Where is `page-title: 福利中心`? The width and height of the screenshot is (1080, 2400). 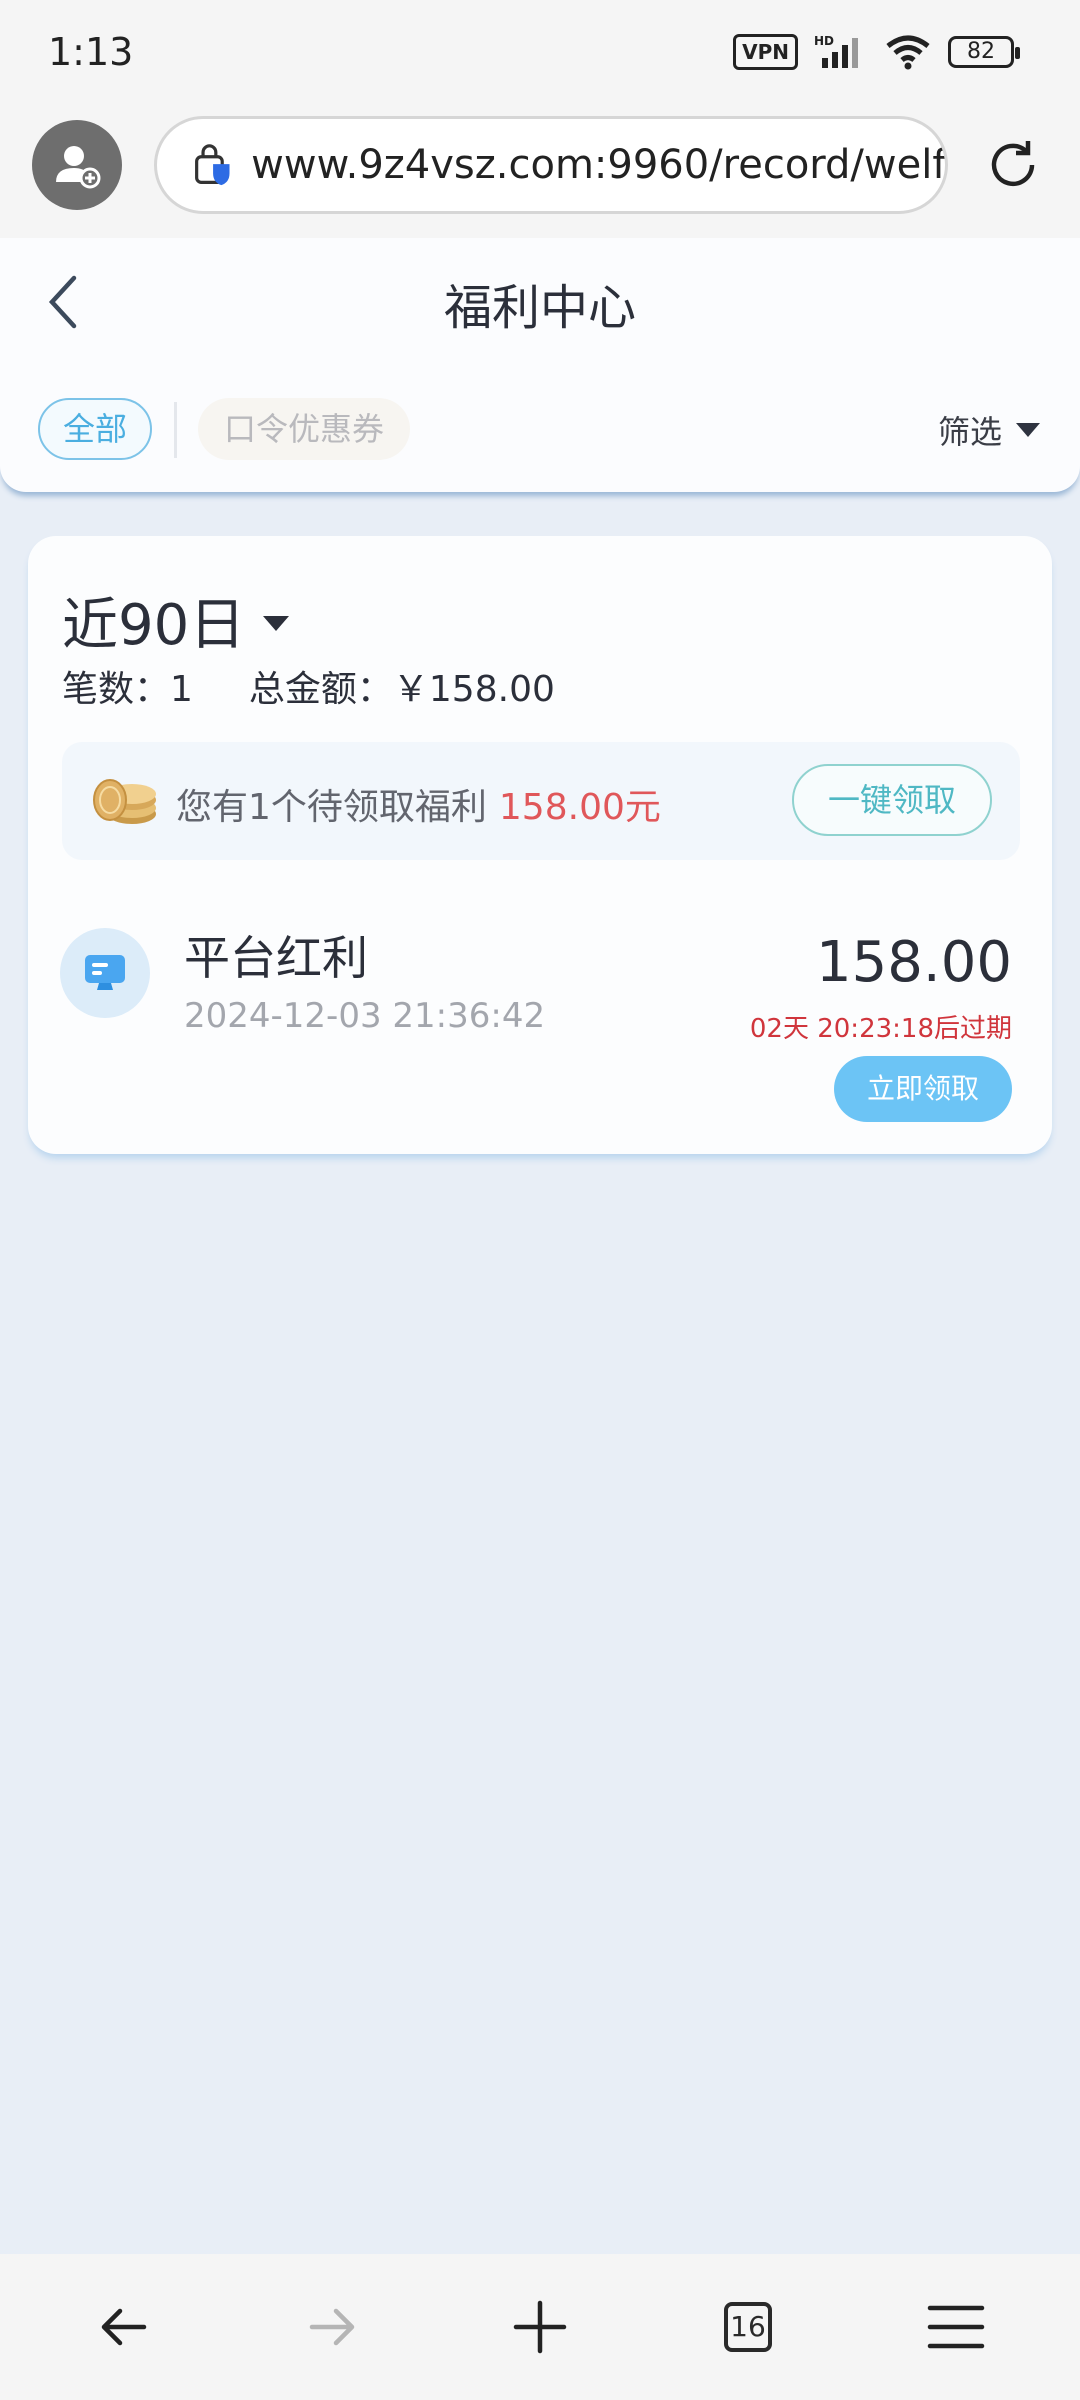
page-title: 福利中心 is located at coordinates (539, 308).